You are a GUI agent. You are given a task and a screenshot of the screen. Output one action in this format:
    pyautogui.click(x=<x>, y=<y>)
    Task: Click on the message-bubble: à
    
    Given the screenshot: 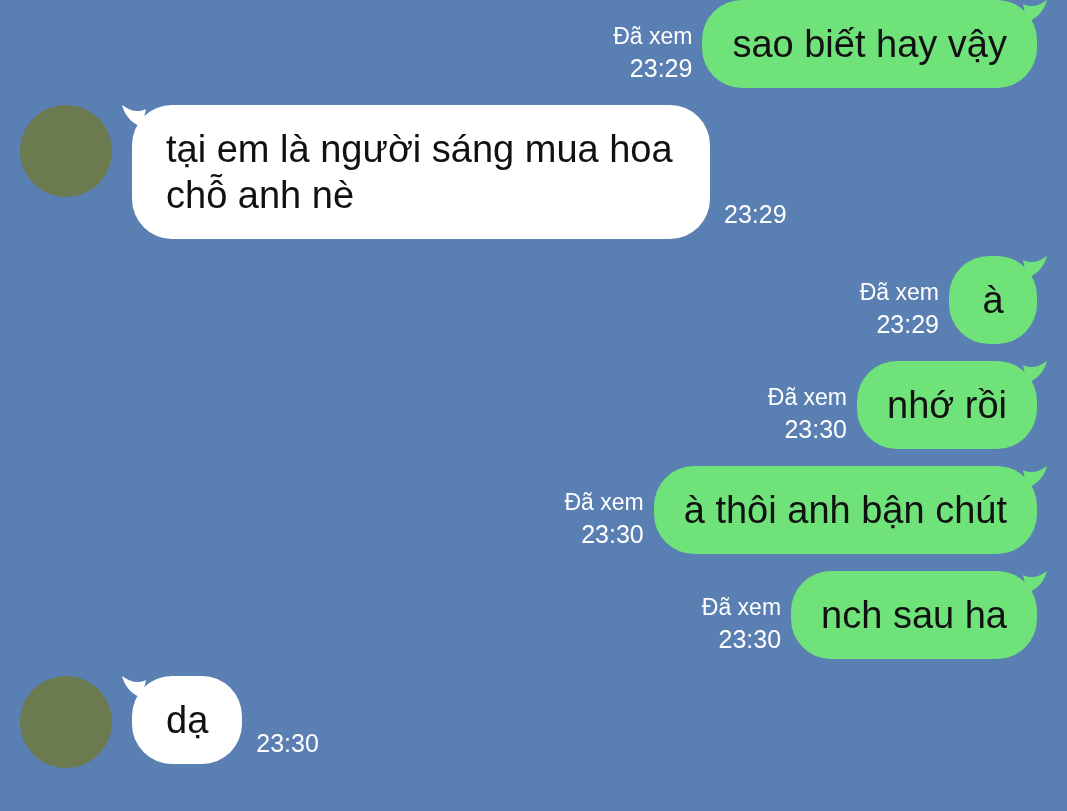 What is the action you would take?
    pyautogui.click(x=993, y=300)
    